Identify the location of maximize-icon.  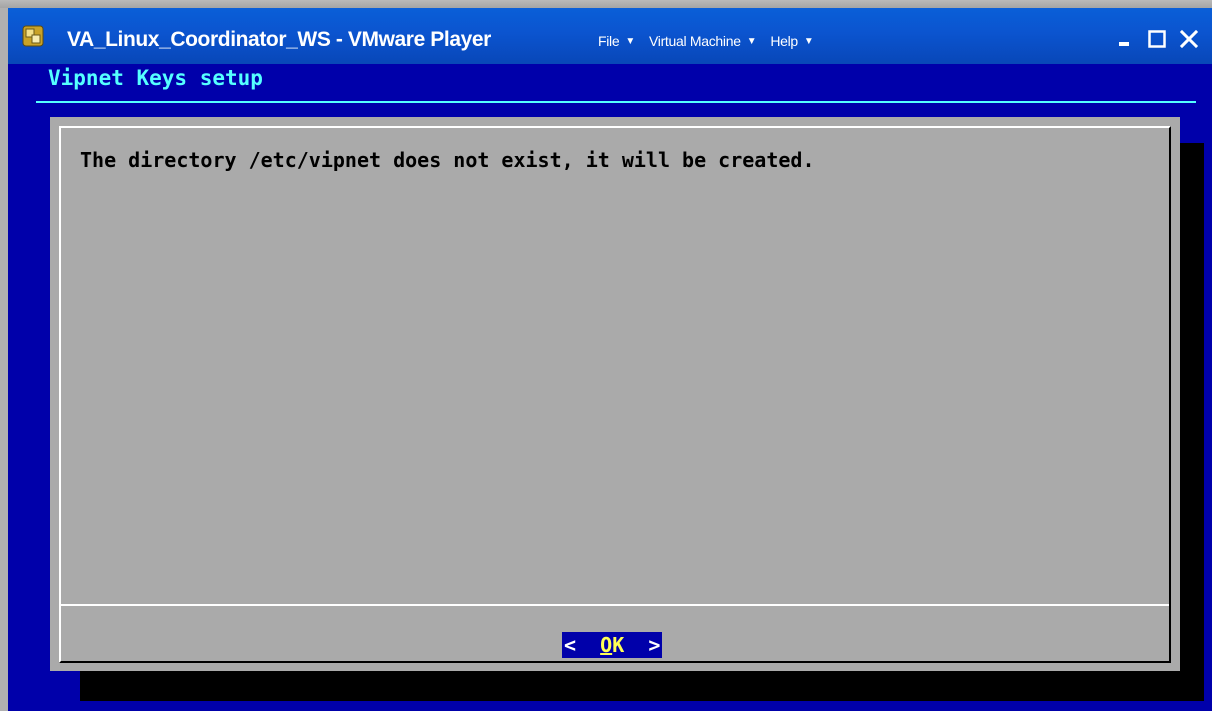
(1157, 39).